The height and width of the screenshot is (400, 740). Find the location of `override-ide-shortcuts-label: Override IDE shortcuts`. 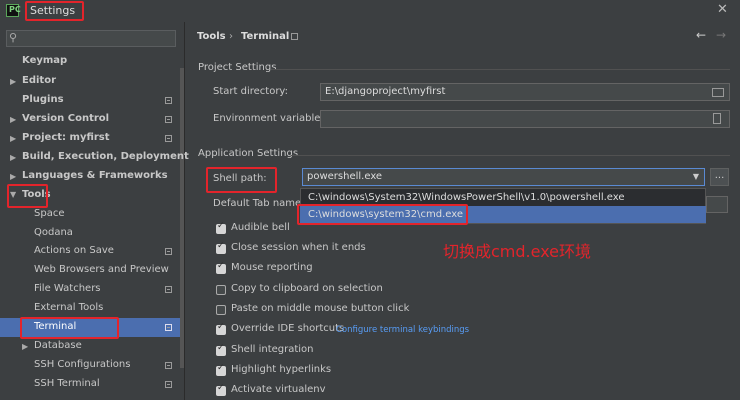

override-ide-shortcuts-label: Override IDE shortcuts is located at coordinates (288, 328).